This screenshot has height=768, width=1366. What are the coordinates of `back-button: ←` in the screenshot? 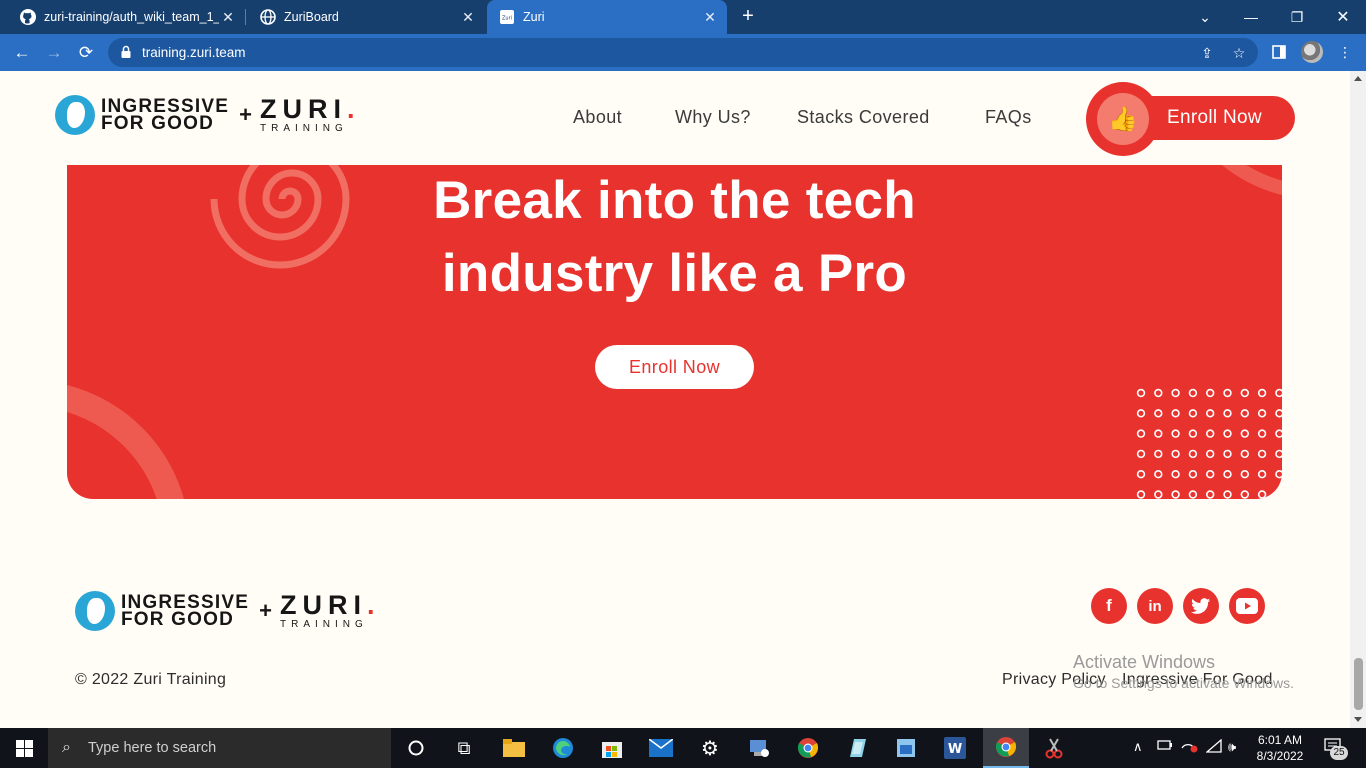 It's located at (22, 53).